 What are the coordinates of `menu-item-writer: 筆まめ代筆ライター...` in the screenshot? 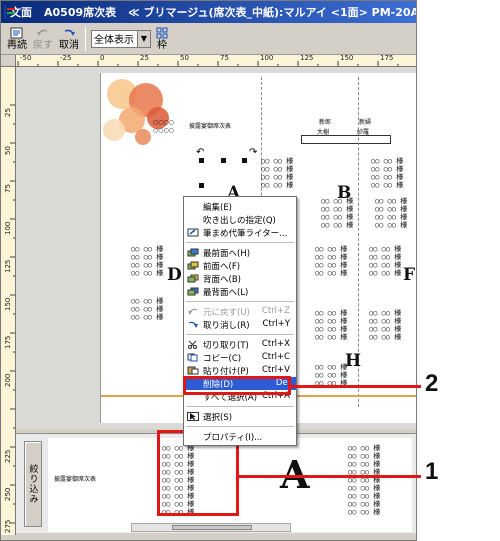 It's located at (240, 232).